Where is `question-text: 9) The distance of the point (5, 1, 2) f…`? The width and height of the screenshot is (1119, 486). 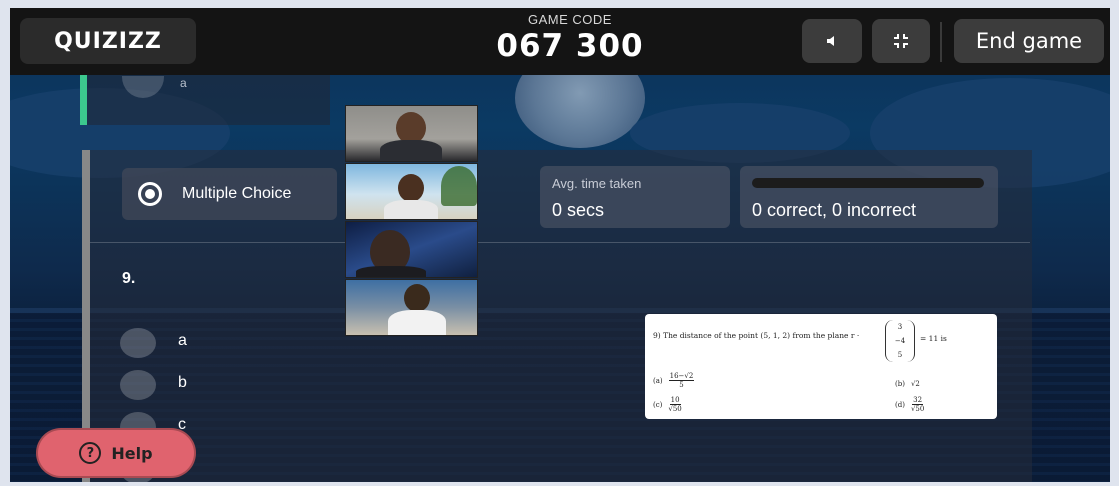
question-text: 9) The distance of the point (5, 1, 2) f… is located at coordinates (756, 335).